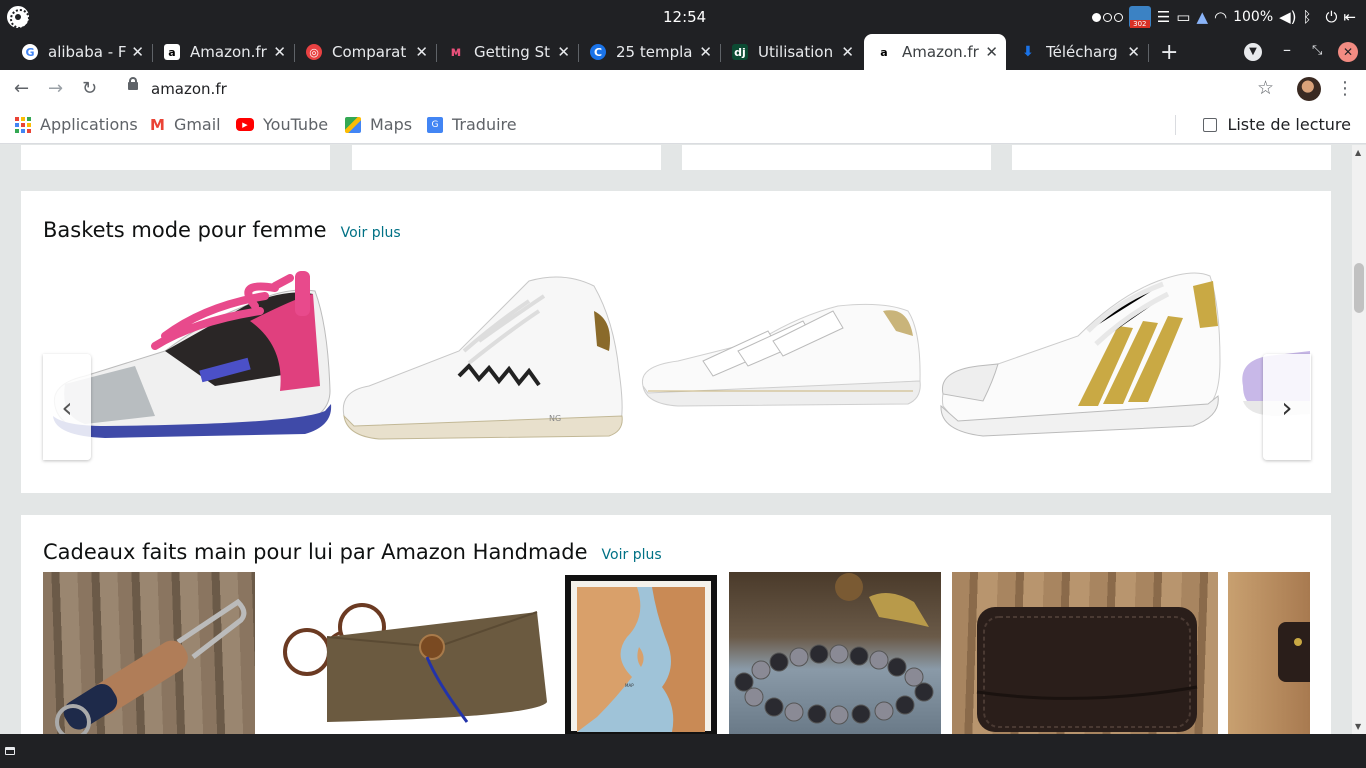 This screenshot has height=768, width=1366. I want to click on glasses-pouch-image, so click(415, 663).